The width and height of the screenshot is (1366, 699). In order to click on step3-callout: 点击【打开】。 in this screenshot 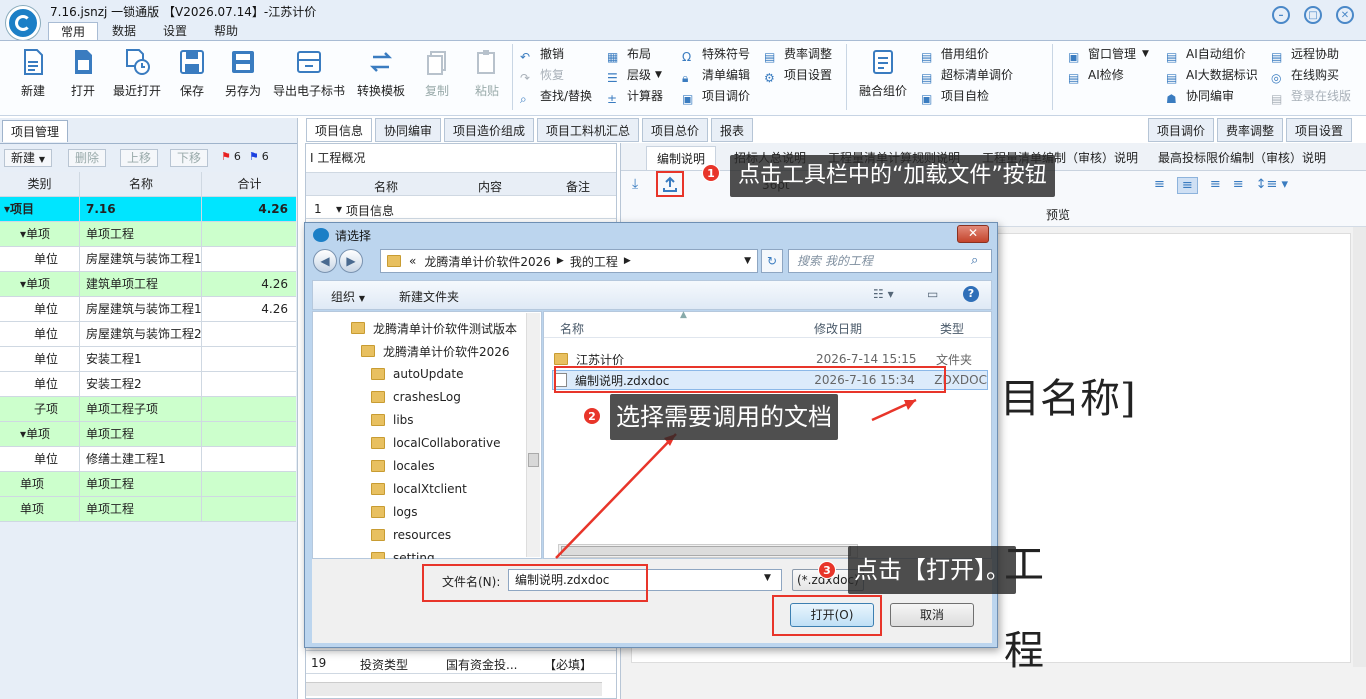, I will do `click(932, 570)`.